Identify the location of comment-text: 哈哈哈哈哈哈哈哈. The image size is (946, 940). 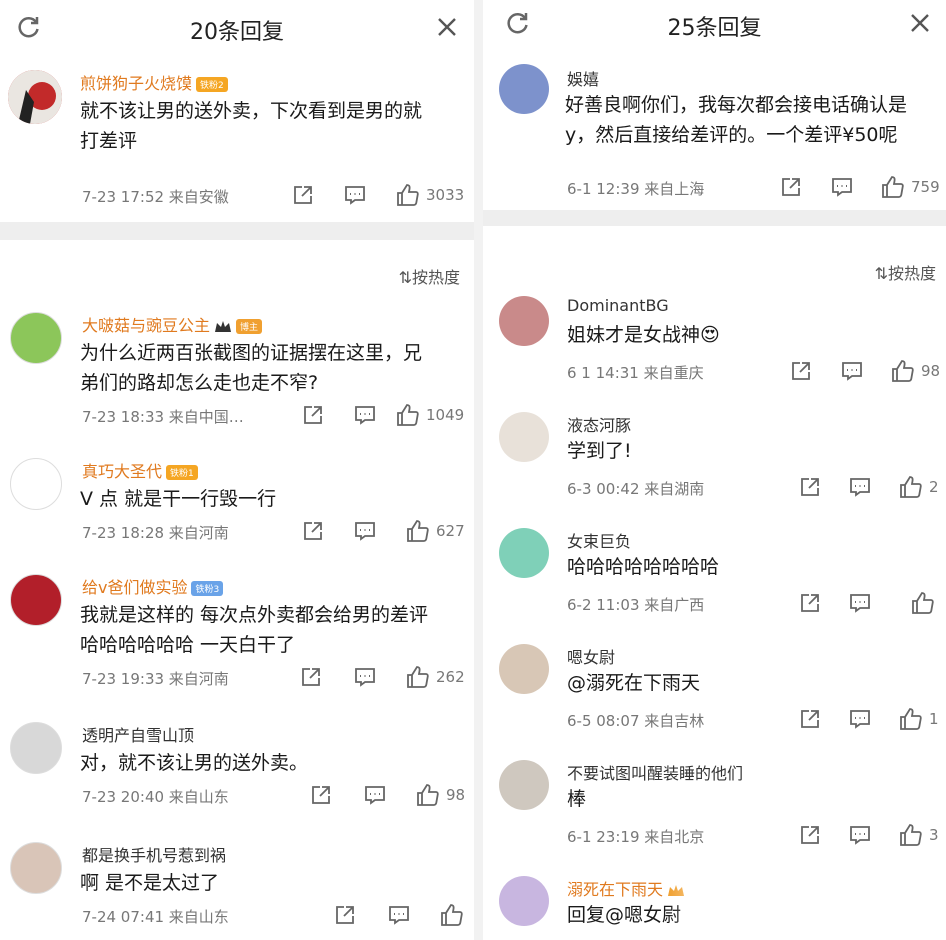
(643, 567).